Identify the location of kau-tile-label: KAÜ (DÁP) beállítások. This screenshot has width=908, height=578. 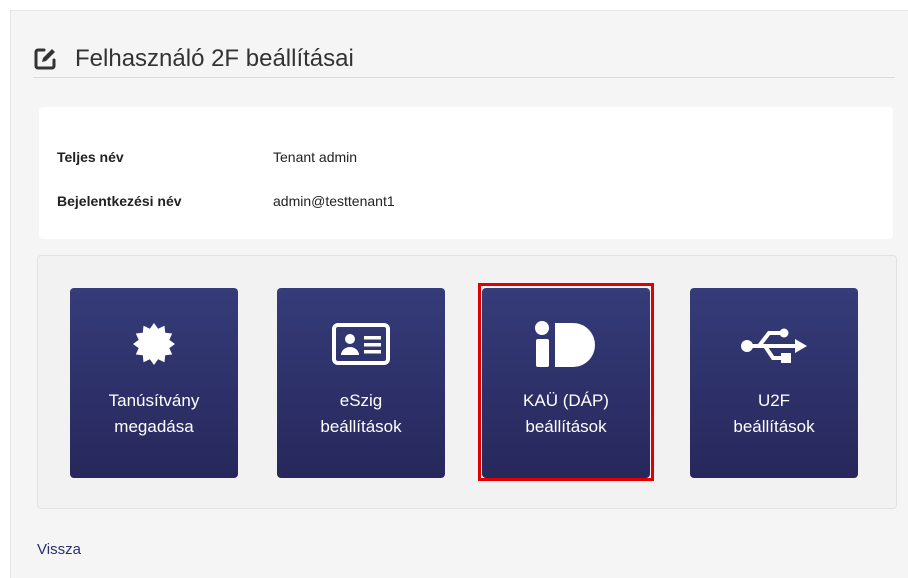
(566, 413).